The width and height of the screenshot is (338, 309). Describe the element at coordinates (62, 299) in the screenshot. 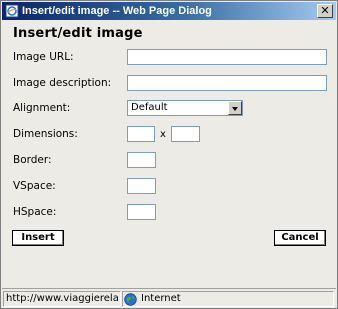

I see `status-url: http://www.viaggierela` at that location.